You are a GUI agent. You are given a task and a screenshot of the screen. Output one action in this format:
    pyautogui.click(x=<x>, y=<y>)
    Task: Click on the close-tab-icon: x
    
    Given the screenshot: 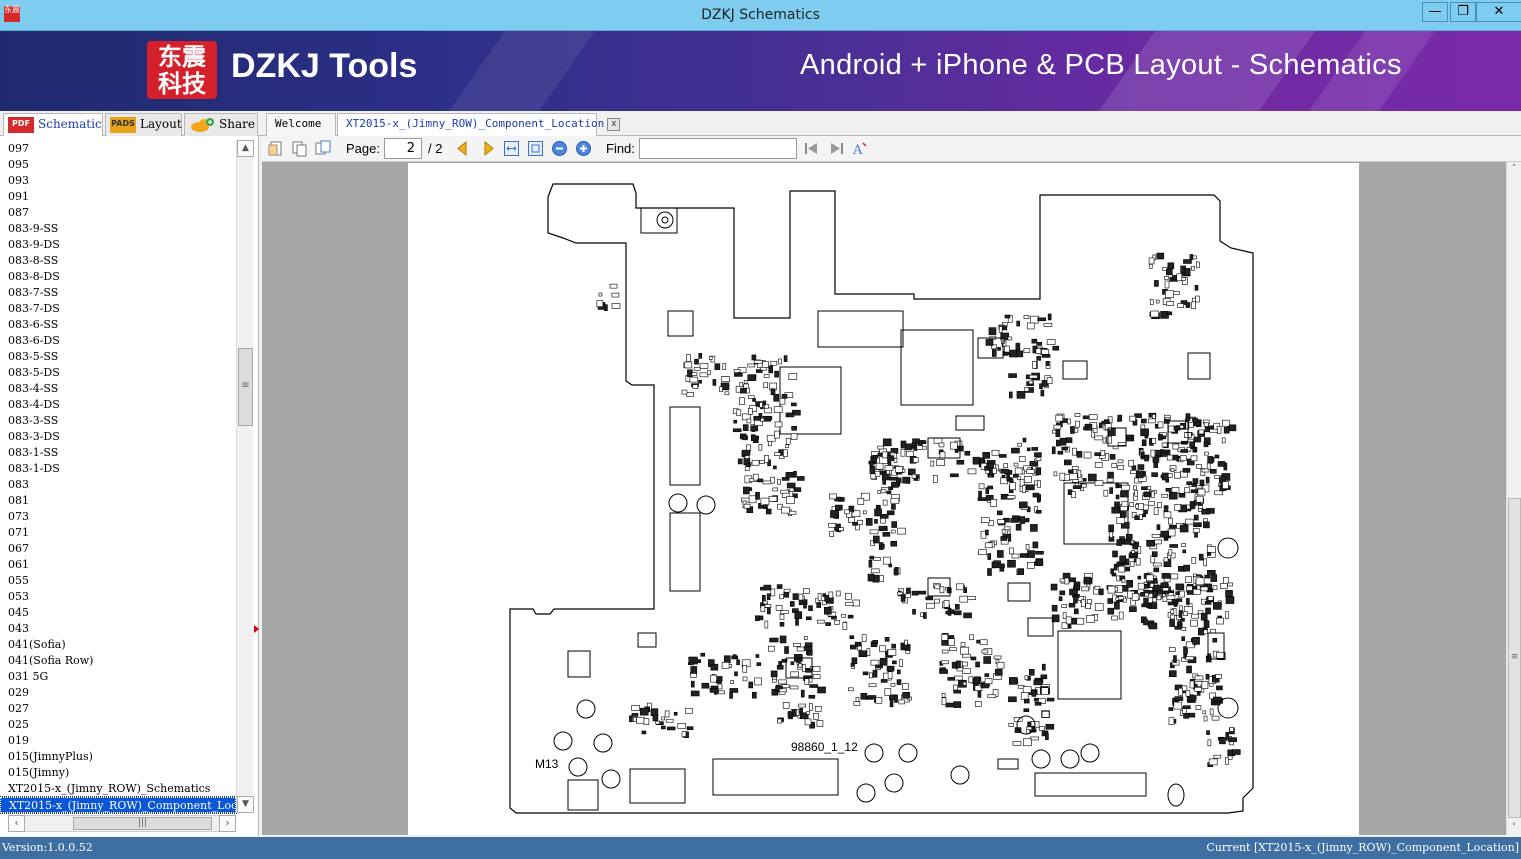 What is the action you would take?
    pyautogui.click(x=614, y=124)
    